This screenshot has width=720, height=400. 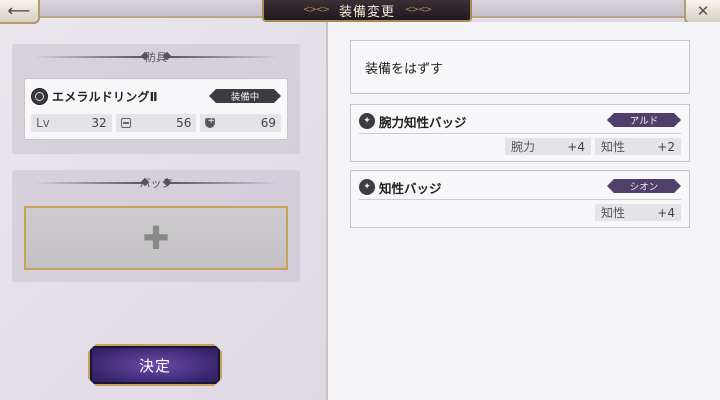 I want to click on page-title: 装備変更, so click(x=366, y=12).